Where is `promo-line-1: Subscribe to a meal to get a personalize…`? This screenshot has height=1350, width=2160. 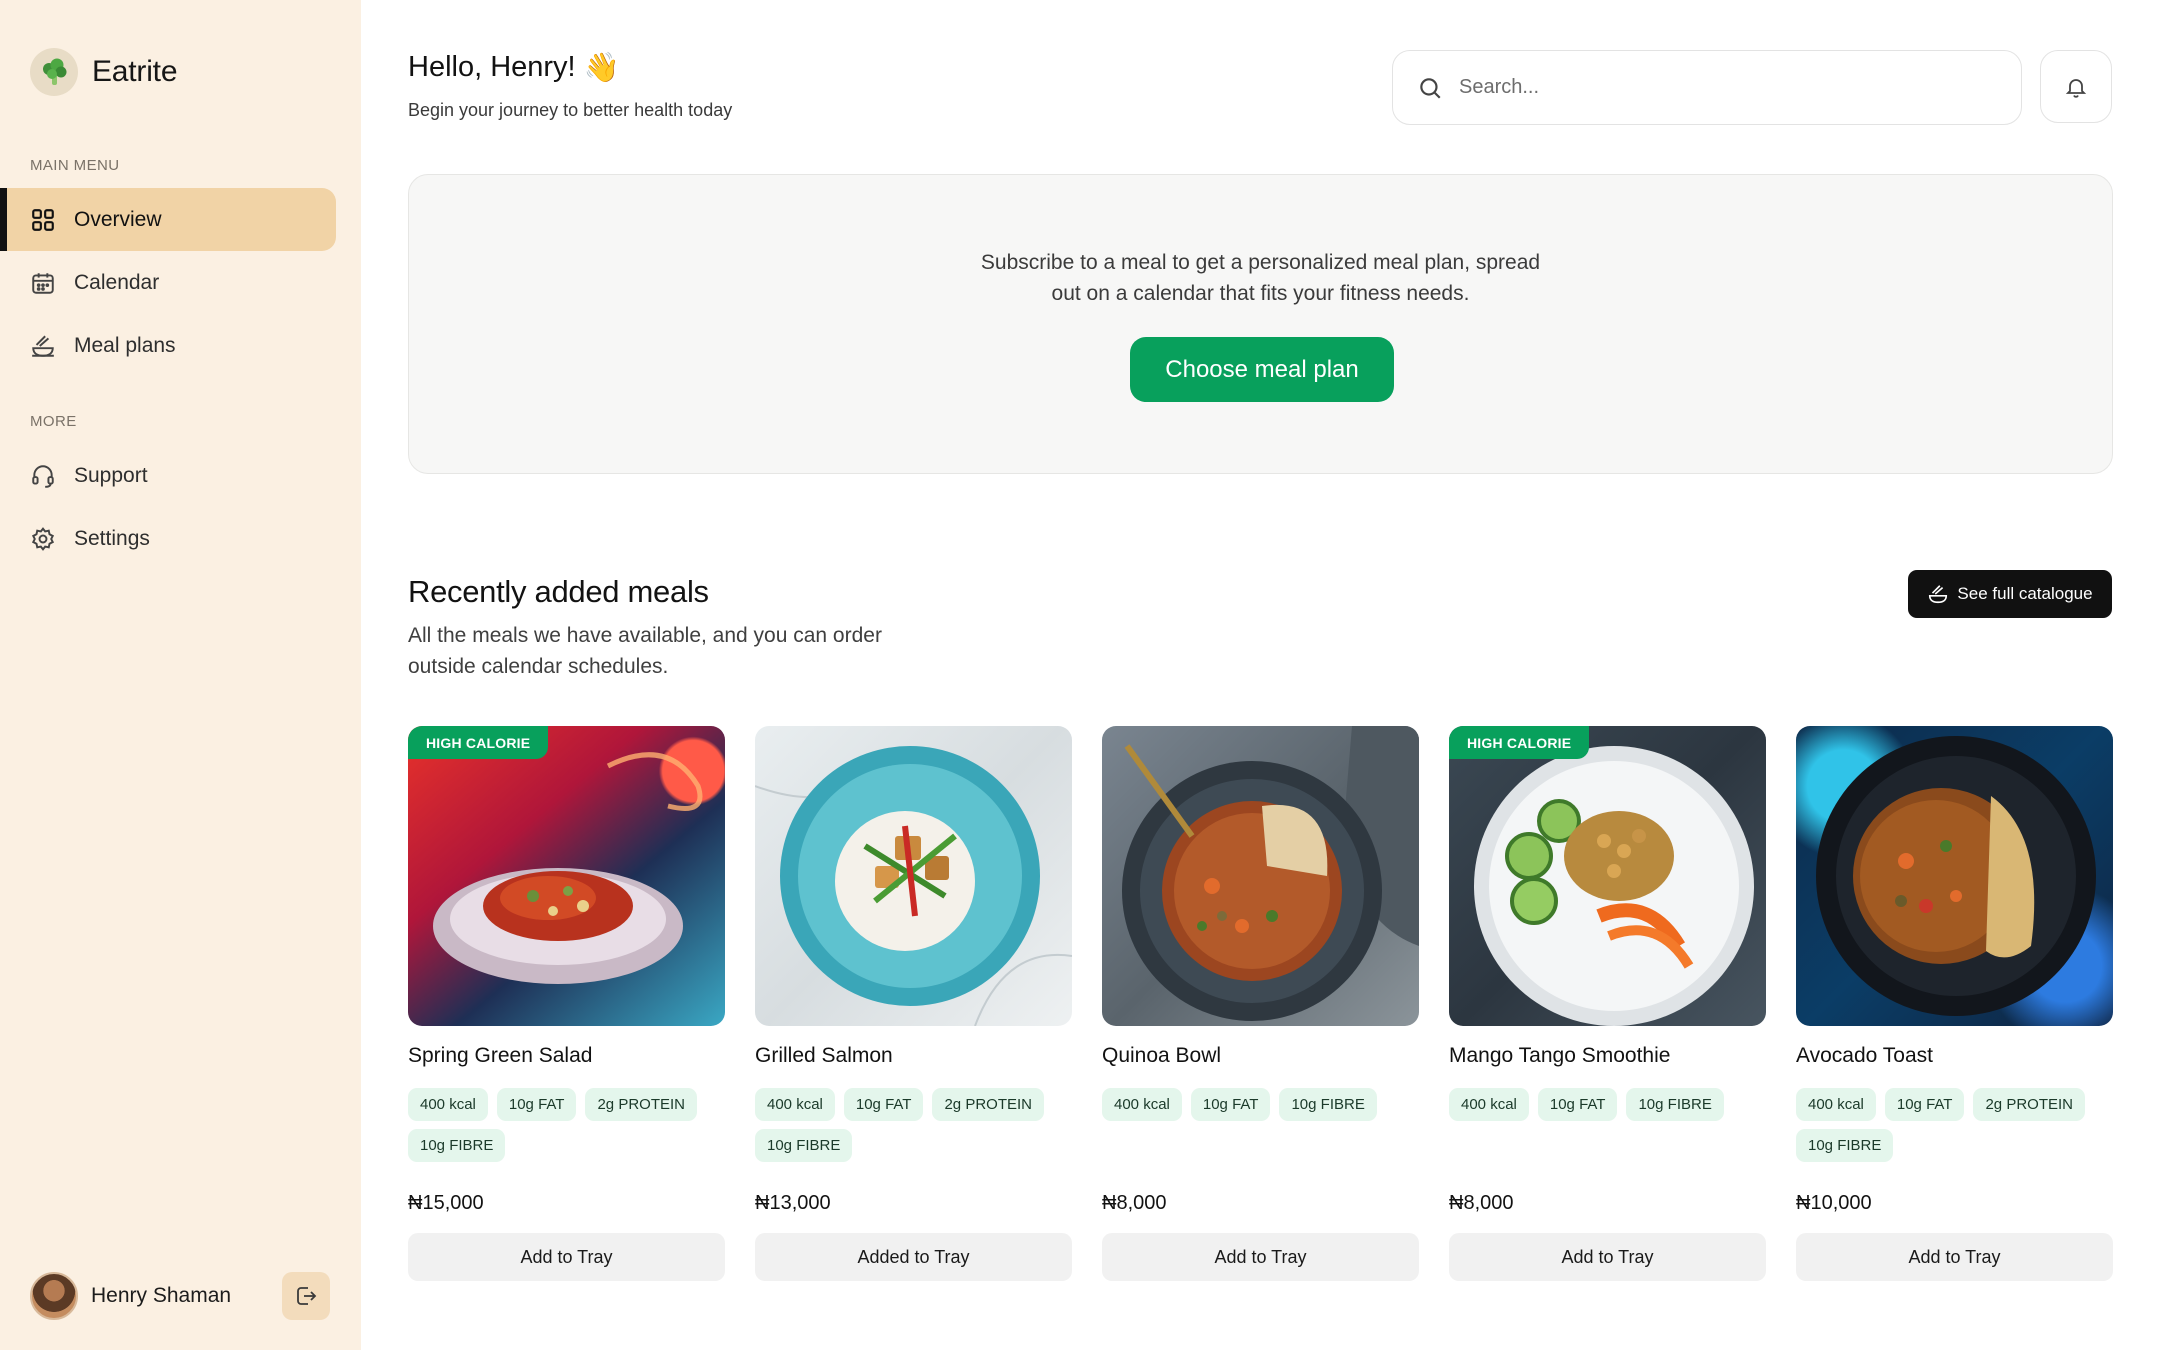 promo-line-1: Subscribe to a meal to get a personalize… is located at coordinates (1260, 262).